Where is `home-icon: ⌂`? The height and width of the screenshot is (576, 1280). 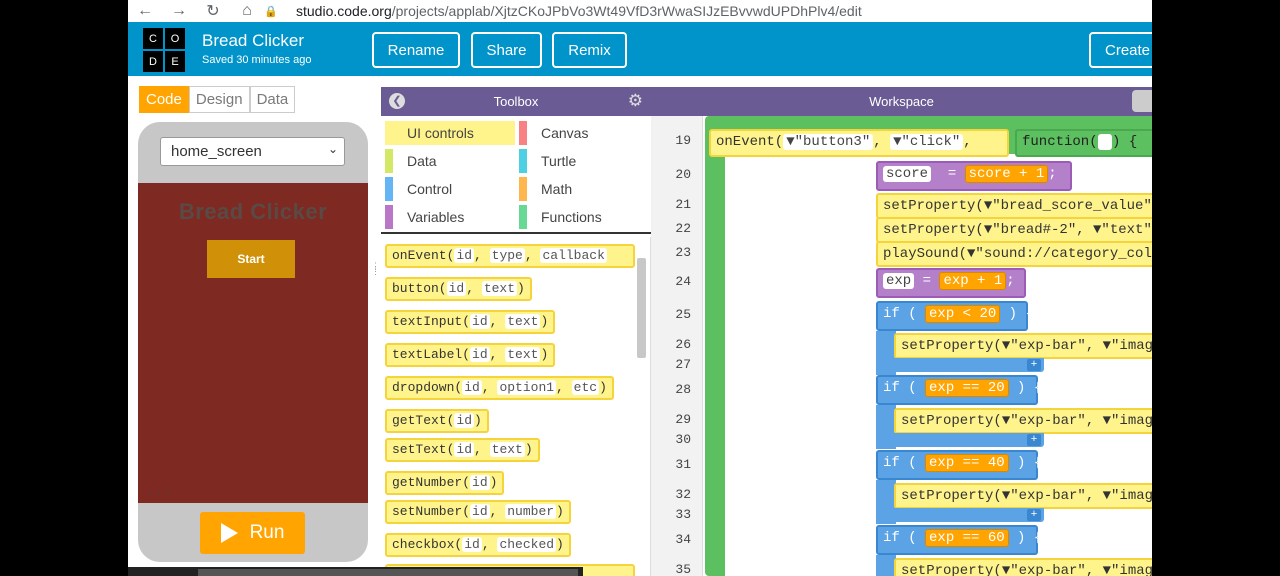 home-icon: ⌂ is located at coordinates (247, 11).